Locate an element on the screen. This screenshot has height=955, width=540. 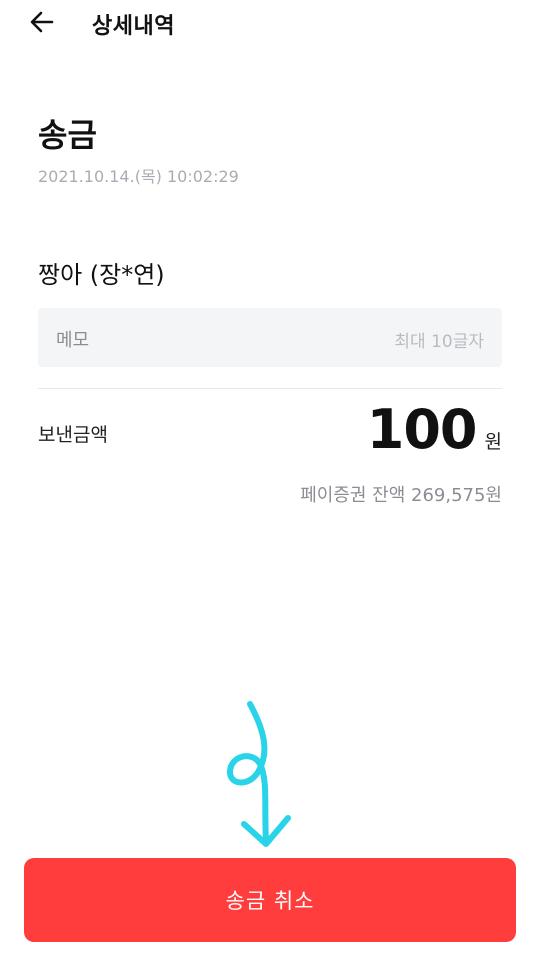
transaction-datetime: 2021.10.14.(목) 10:02:29 is located at coordinates (138, 176).